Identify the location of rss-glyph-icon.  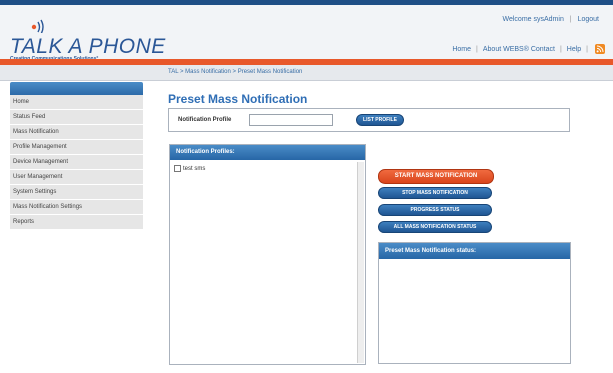
(600, 49).